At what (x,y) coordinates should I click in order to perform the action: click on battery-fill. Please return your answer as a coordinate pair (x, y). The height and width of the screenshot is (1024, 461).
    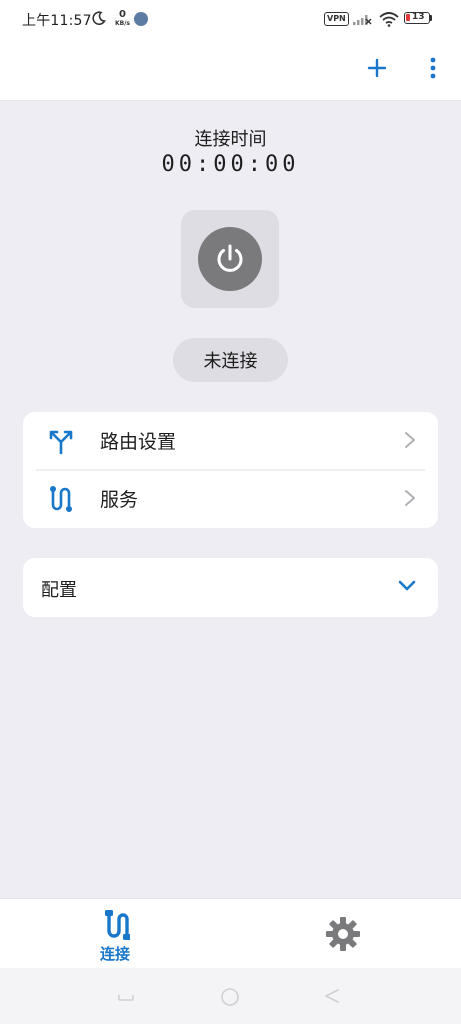
    Looking at the image, I should click on (408, 17).